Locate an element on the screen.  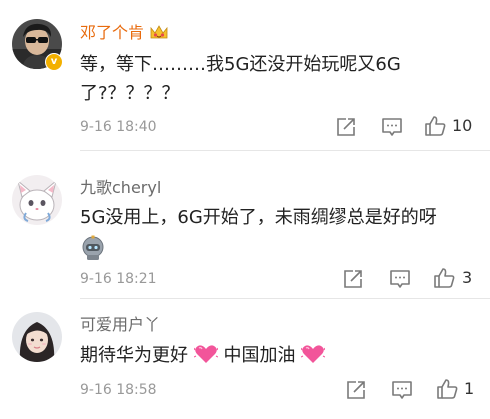
username-text: 邓了个肯 is located at coordinates (112, 32).